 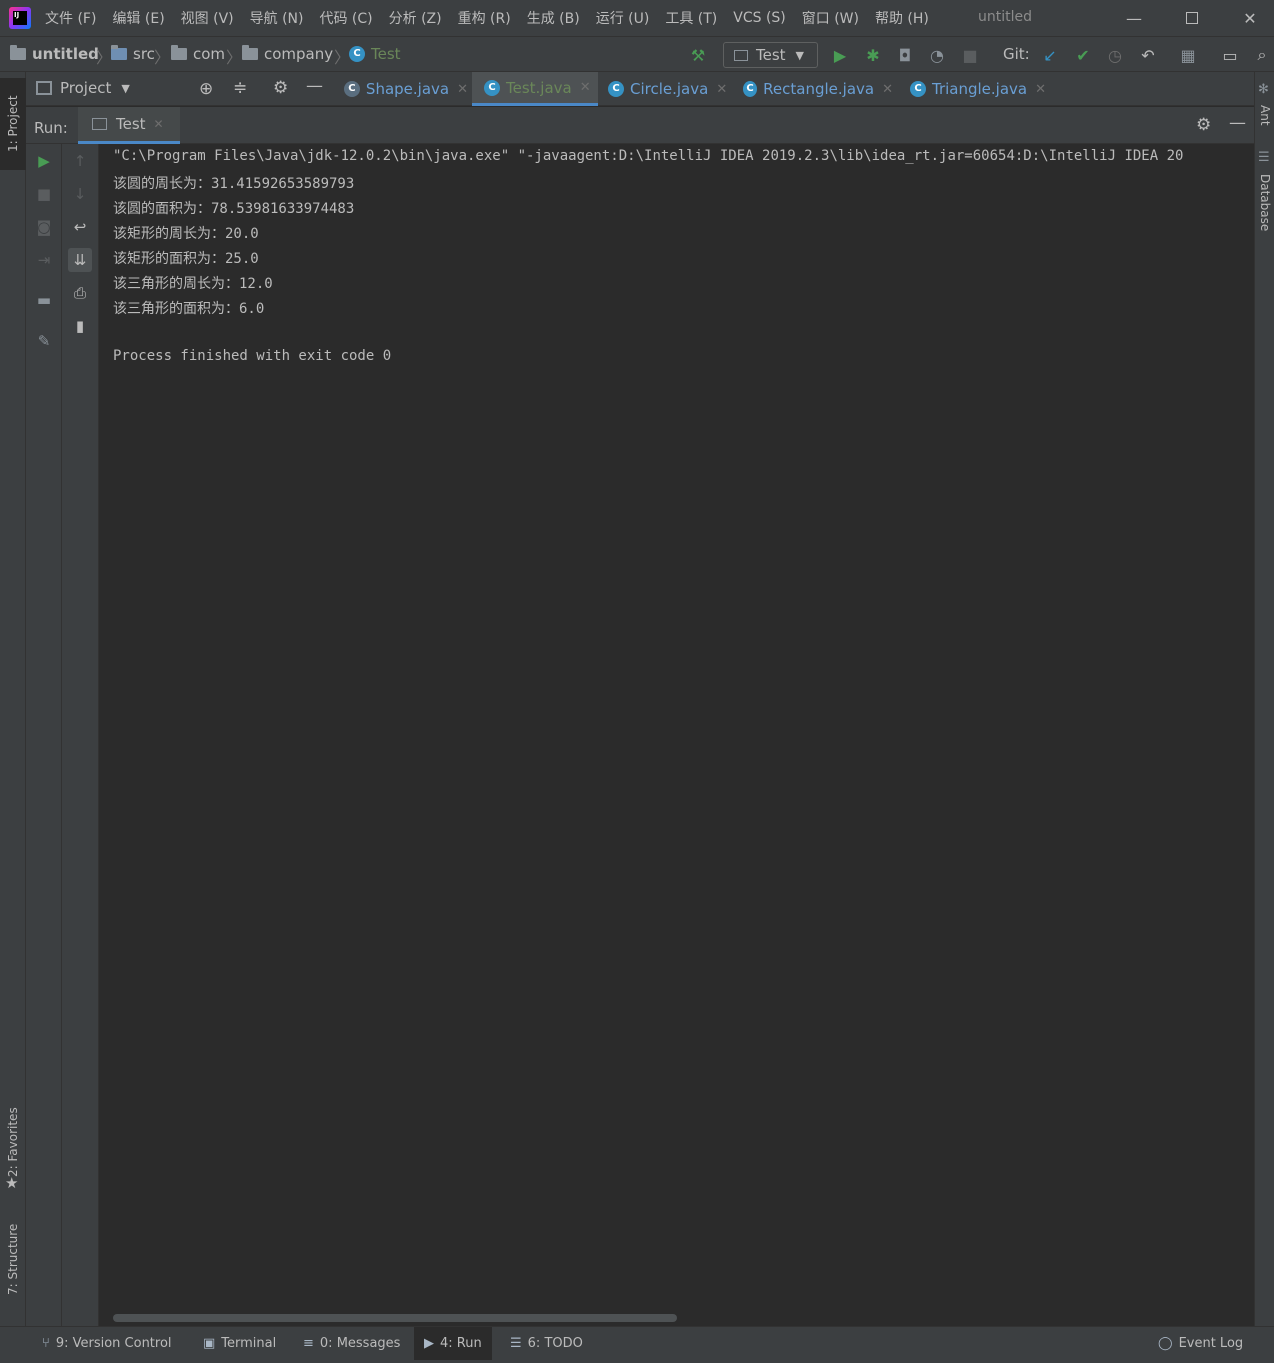 I want to click on horizontal-scrollbar, so click(x=395, y=1318).